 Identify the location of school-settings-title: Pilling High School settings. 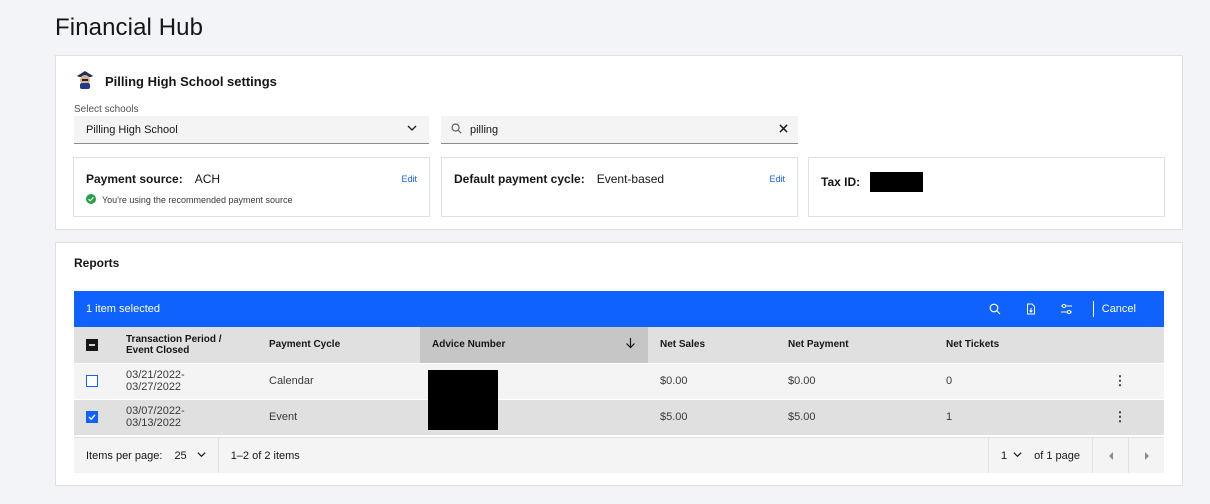
(191, 81).